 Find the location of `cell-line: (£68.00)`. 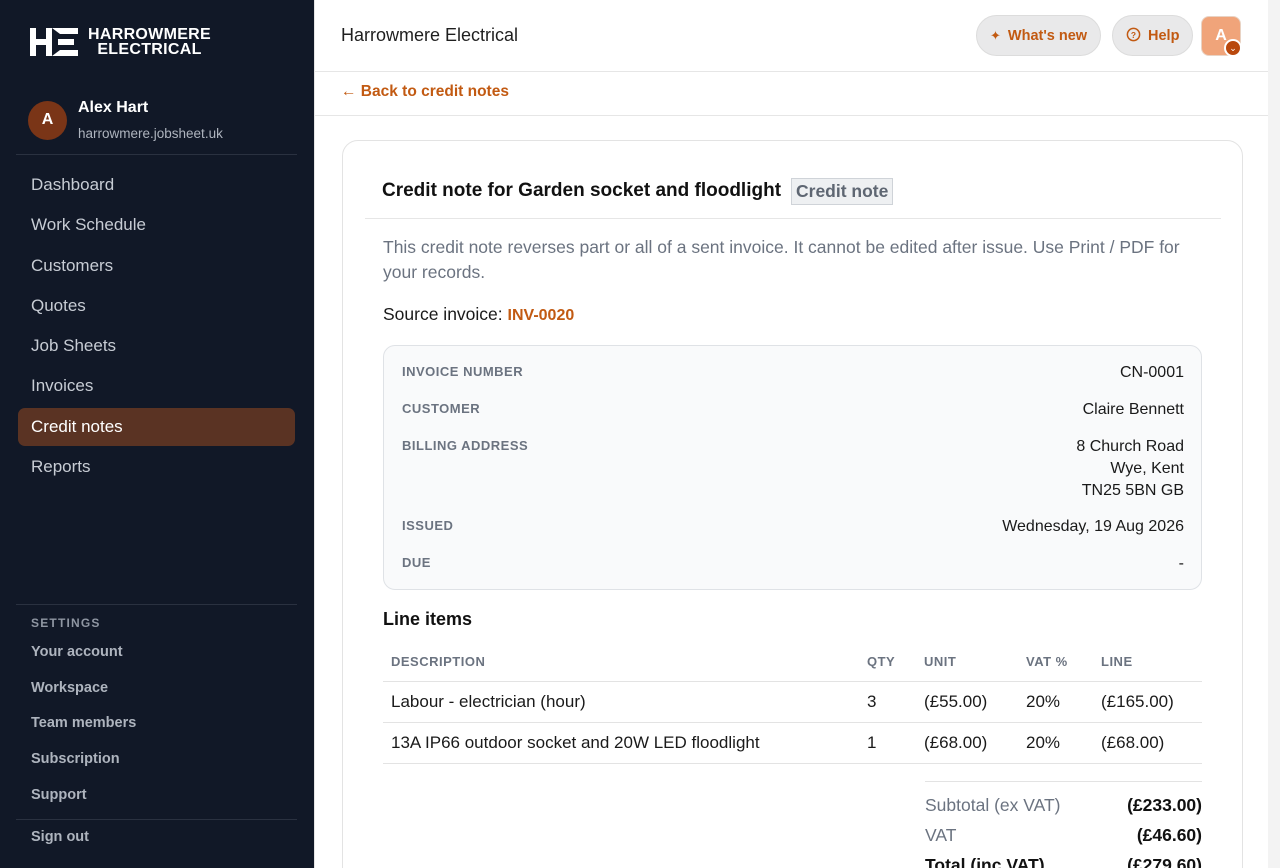

cell-line: (£68.00) is located at coordinates (1147, 743).